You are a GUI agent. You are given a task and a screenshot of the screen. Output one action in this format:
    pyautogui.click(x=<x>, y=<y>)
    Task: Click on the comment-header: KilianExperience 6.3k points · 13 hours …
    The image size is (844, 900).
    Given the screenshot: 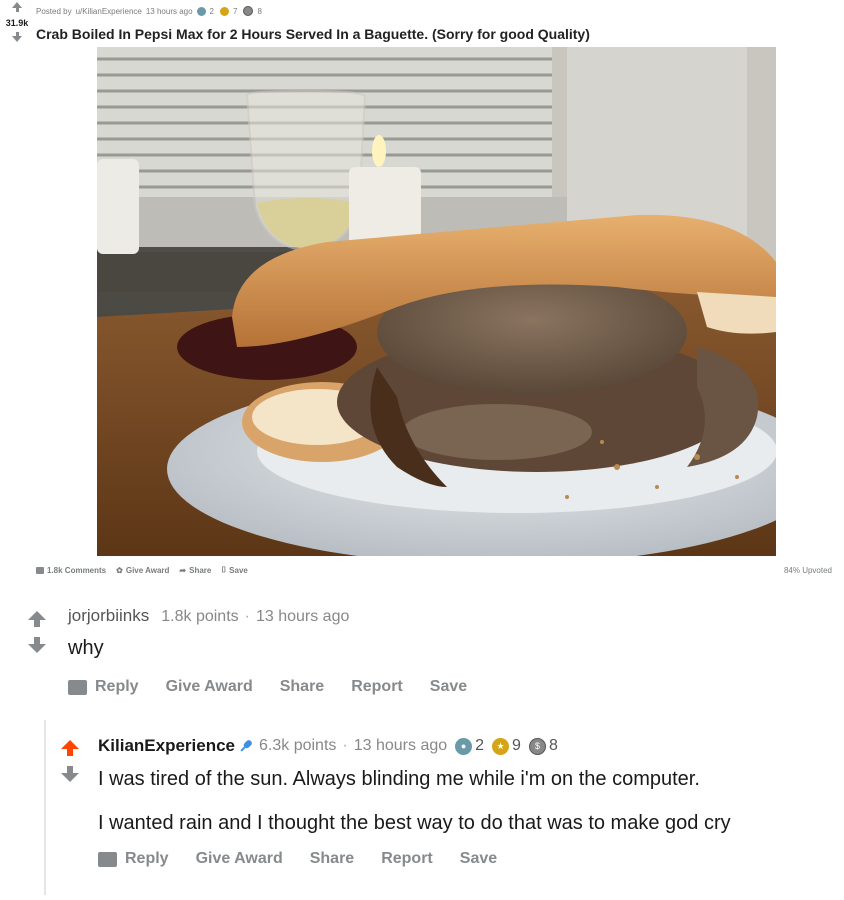 What is the action you would take?
    pyautogui.click(x=328, y=746)
    